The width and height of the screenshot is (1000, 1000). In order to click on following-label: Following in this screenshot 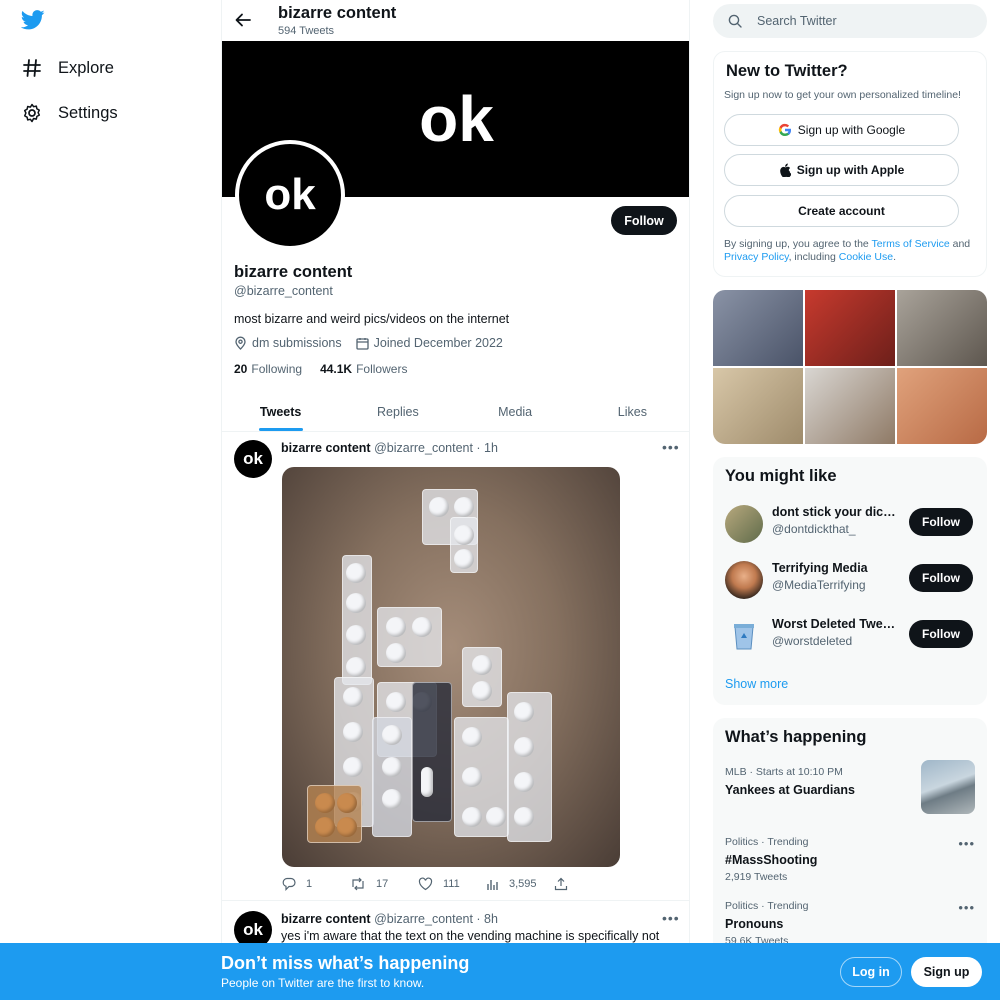, I will do `click(277, 369)`.